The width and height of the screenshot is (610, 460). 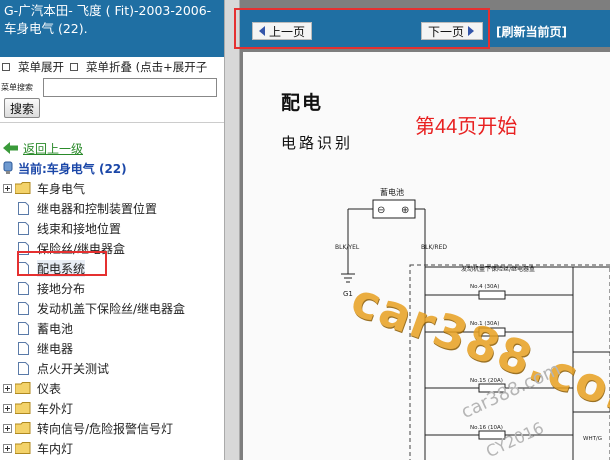 What do you see at coordinates (112, 388) in the screenshot?
I see `tree-item: 仪表` at bounding box center [112, 388].